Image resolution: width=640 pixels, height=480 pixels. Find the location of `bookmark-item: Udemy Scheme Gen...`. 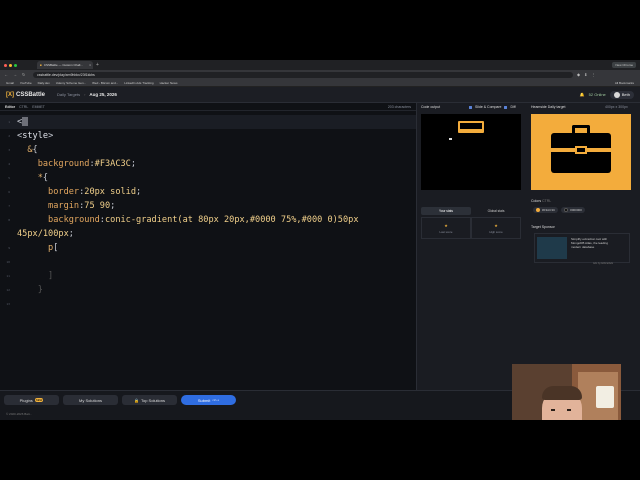

bookmark-item: Udemy Scheme Gen... is located at coordinates (71, 83).